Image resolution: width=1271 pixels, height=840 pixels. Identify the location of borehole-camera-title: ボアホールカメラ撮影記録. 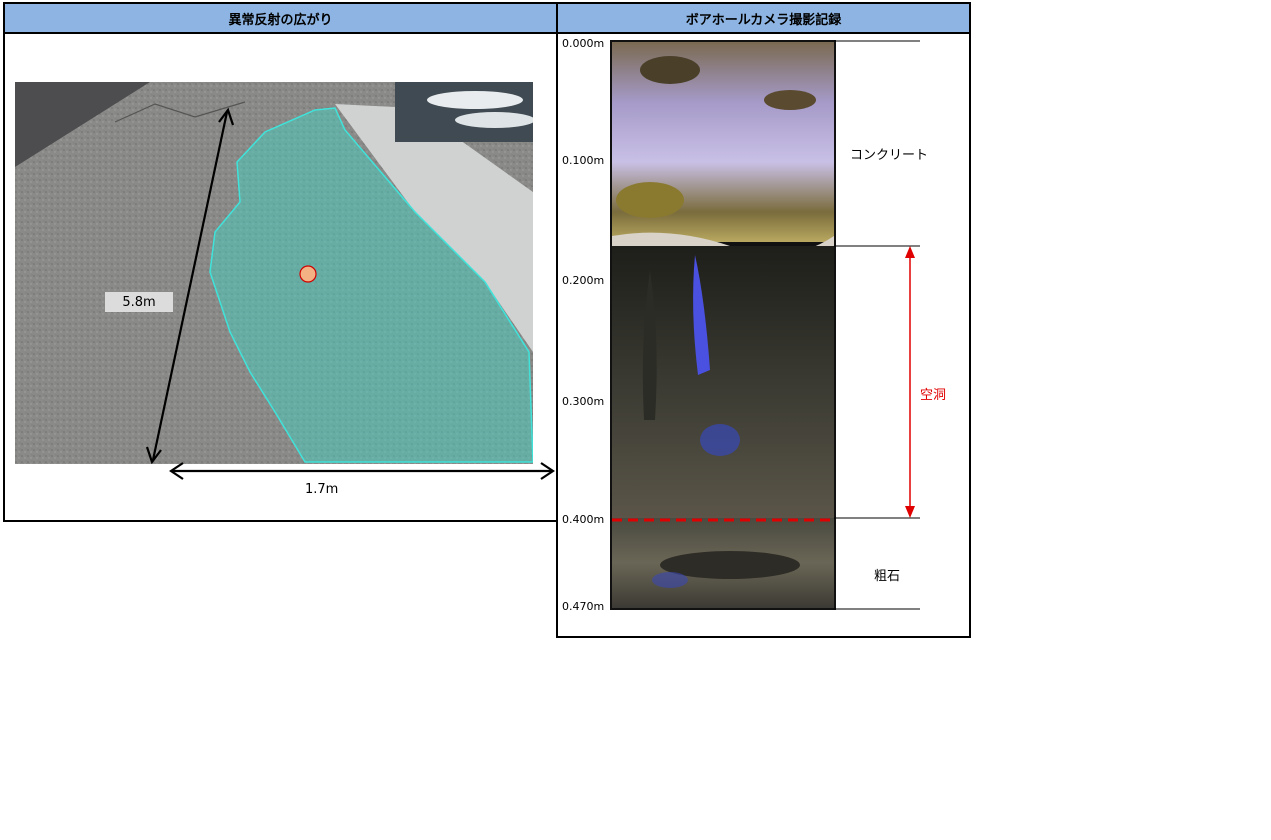
(763, 19).